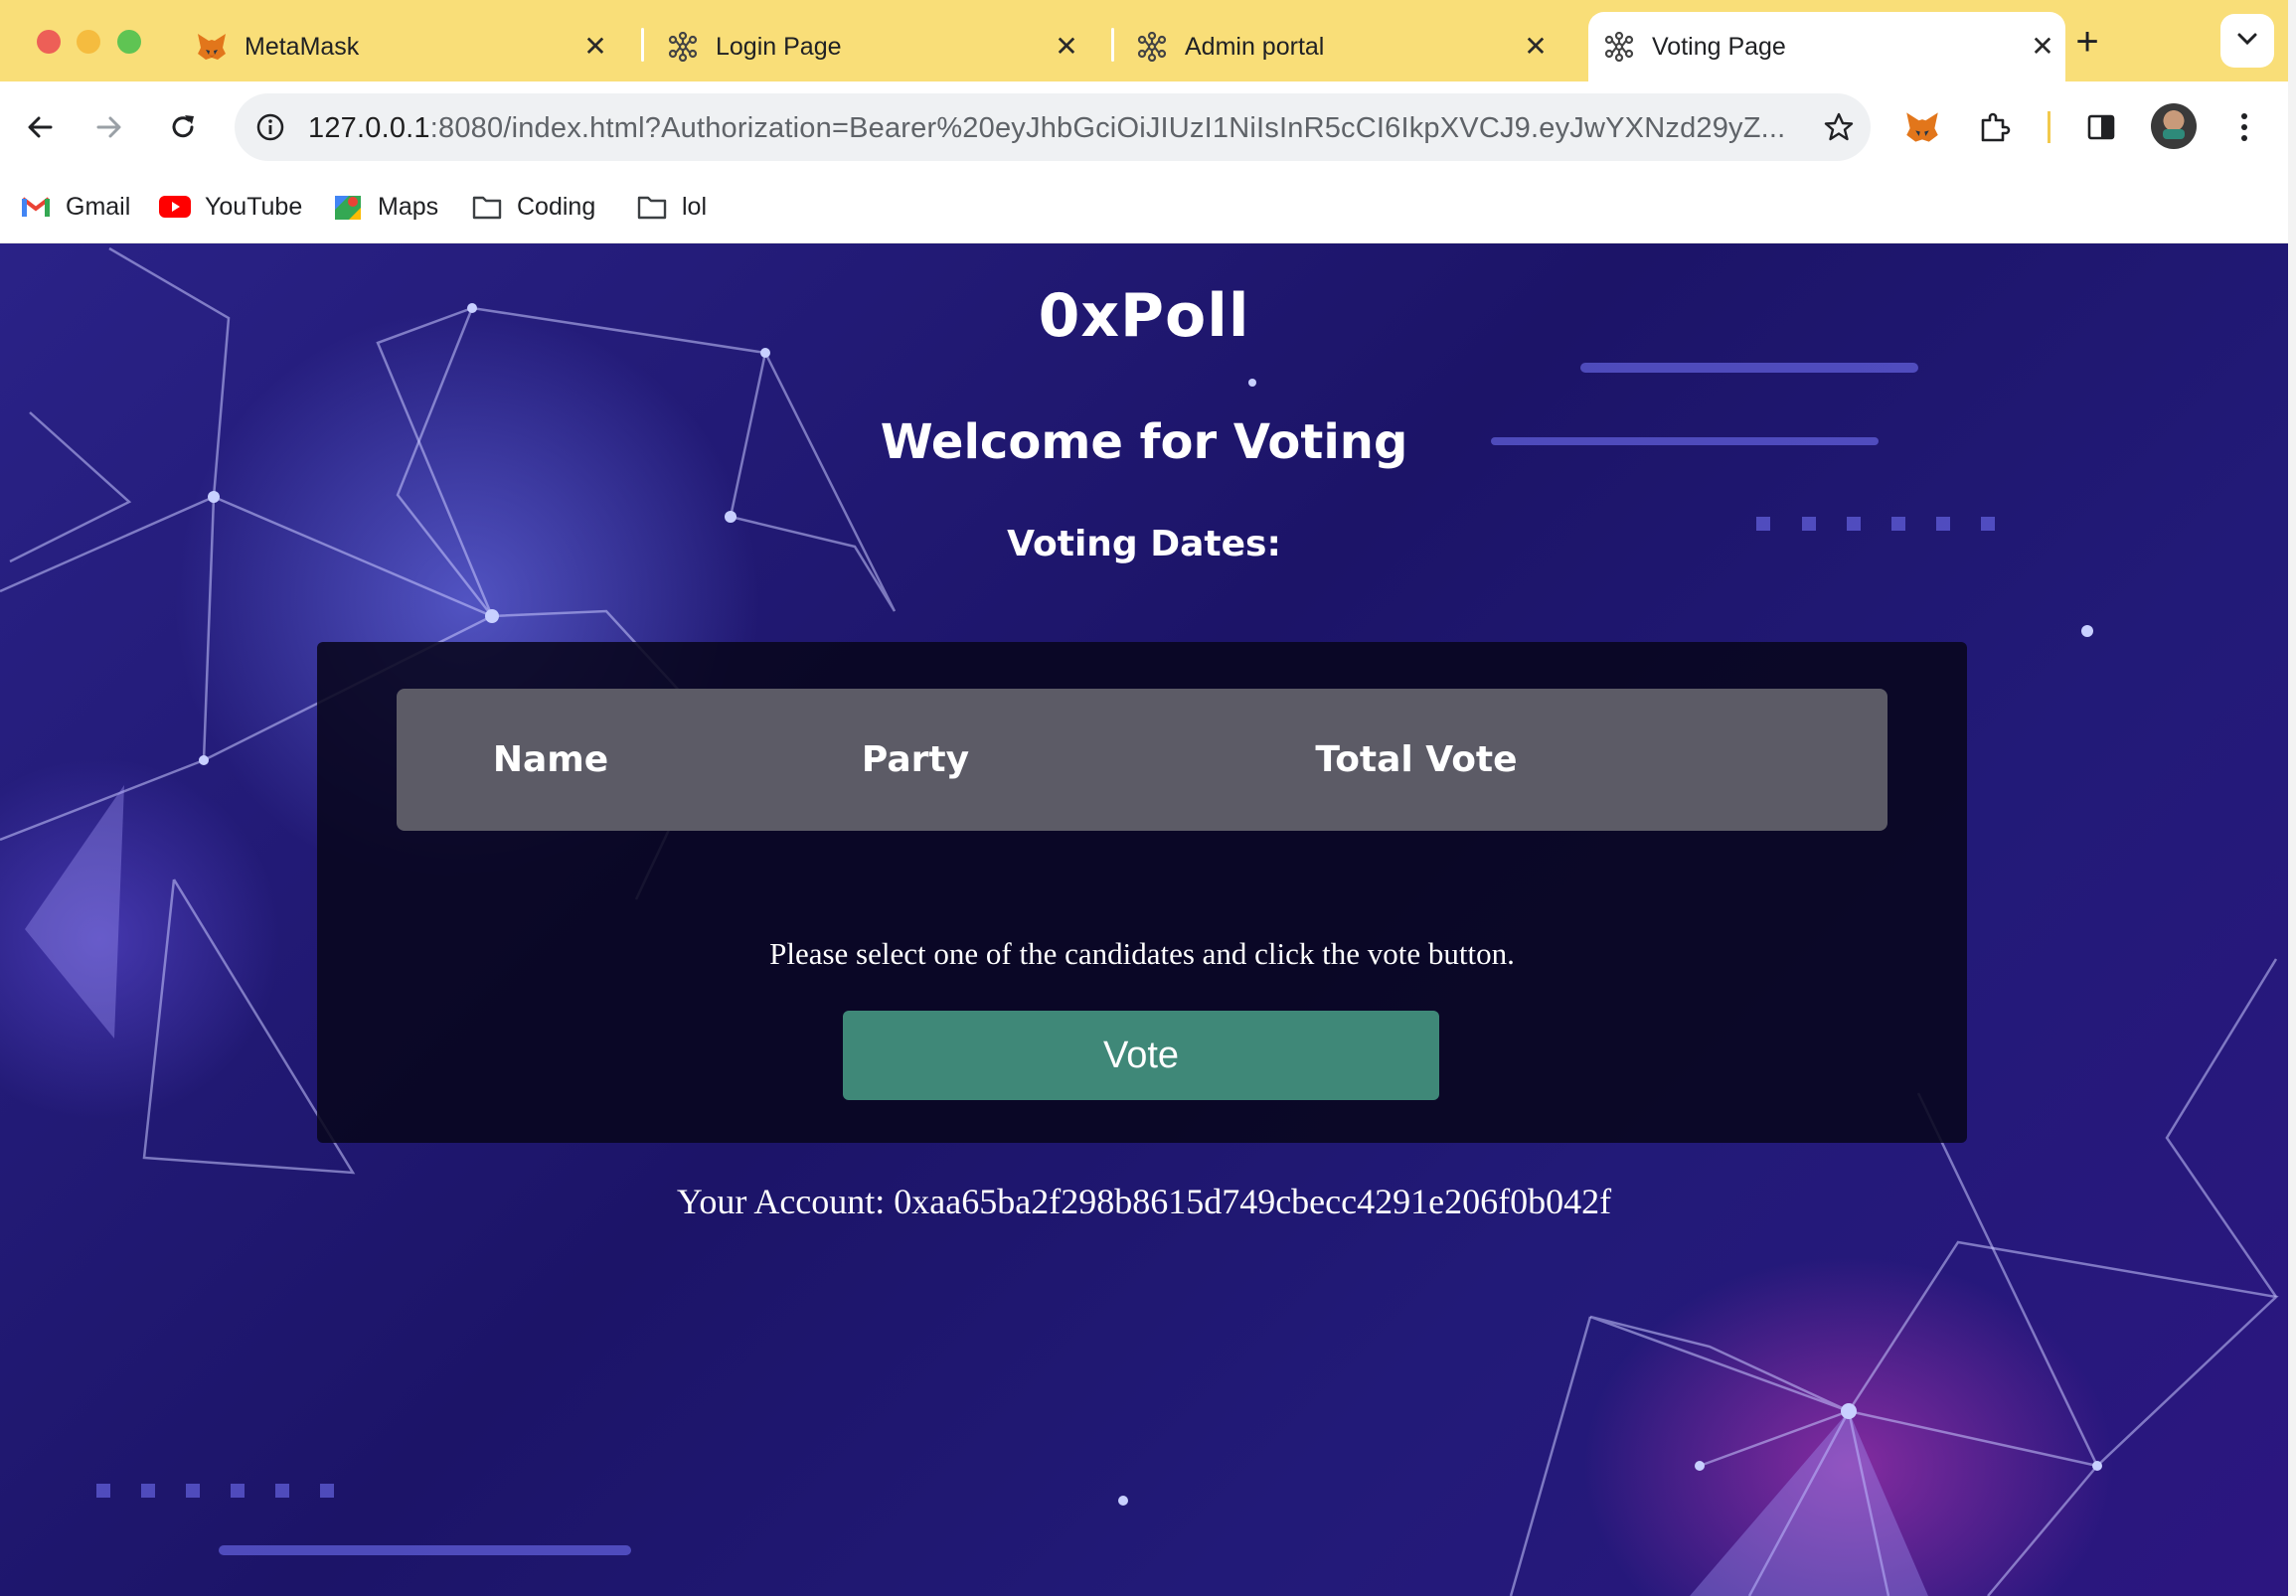  Describe the element at coordinates (1255, 46) in the screenshot. I see `tab-title: Admin portal` at that location.